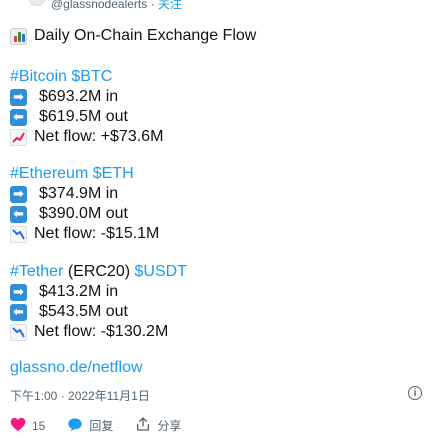 Image resolution: width=435 pixels, height=444 pixels. I want to click on netflow-value: Net flow: -$15.1M, so click(97, 233).